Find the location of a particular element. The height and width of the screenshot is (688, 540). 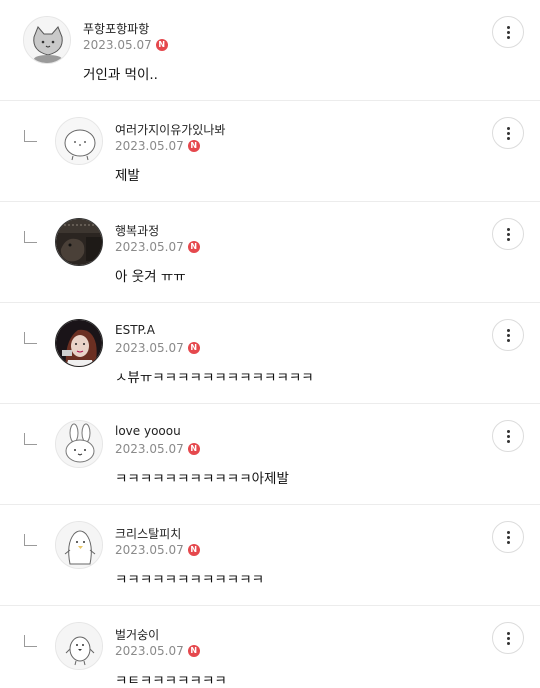

white-blob-avatar is located at coordinates (79, 141).